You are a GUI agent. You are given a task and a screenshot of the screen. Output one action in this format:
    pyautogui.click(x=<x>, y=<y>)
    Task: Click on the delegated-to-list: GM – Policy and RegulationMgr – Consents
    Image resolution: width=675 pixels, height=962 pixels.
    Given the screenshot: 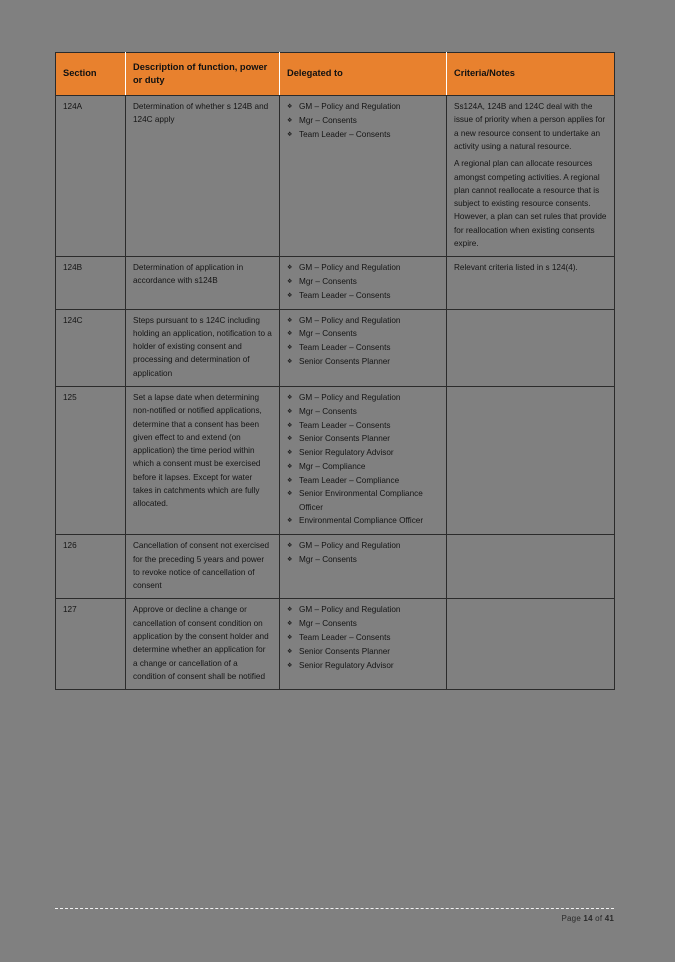 What is the action you would take?
    pyautogui.click(x=363, y=553)
    